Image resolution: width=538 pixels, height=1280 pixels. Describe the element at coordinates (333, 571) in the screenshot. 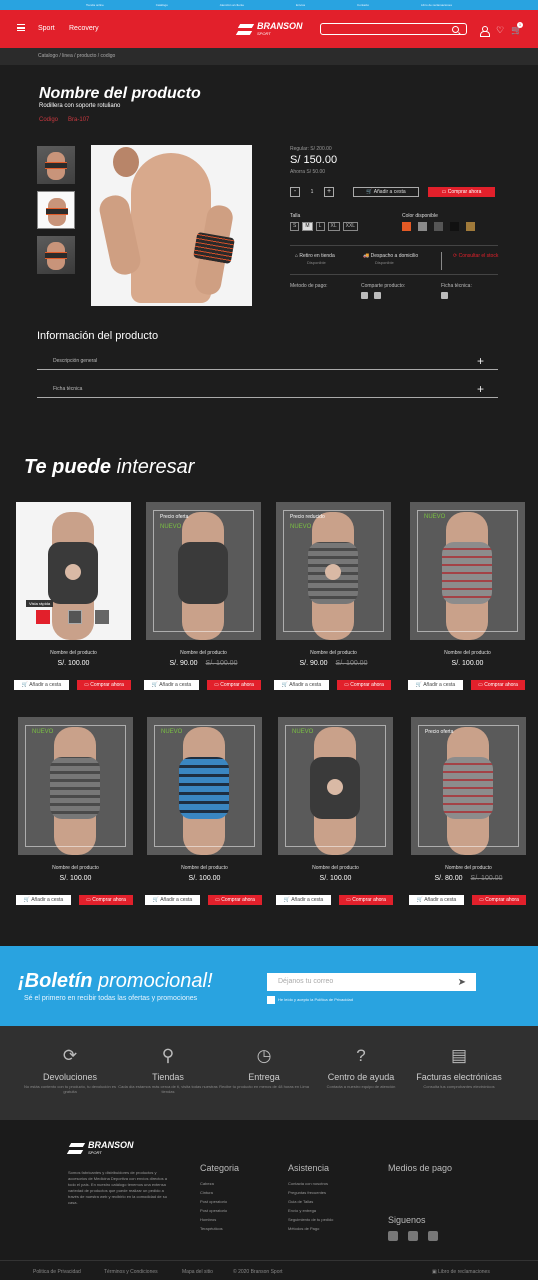

I see `product-card-image: Precio reducido NUEVO` at that location.